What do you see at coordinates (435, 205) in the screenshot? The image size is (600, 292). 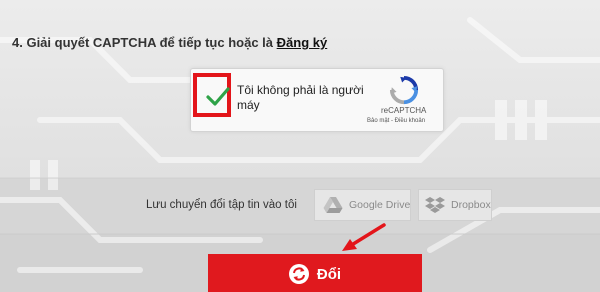 I see `dropbox-icon` at bounding box center [435, 205].